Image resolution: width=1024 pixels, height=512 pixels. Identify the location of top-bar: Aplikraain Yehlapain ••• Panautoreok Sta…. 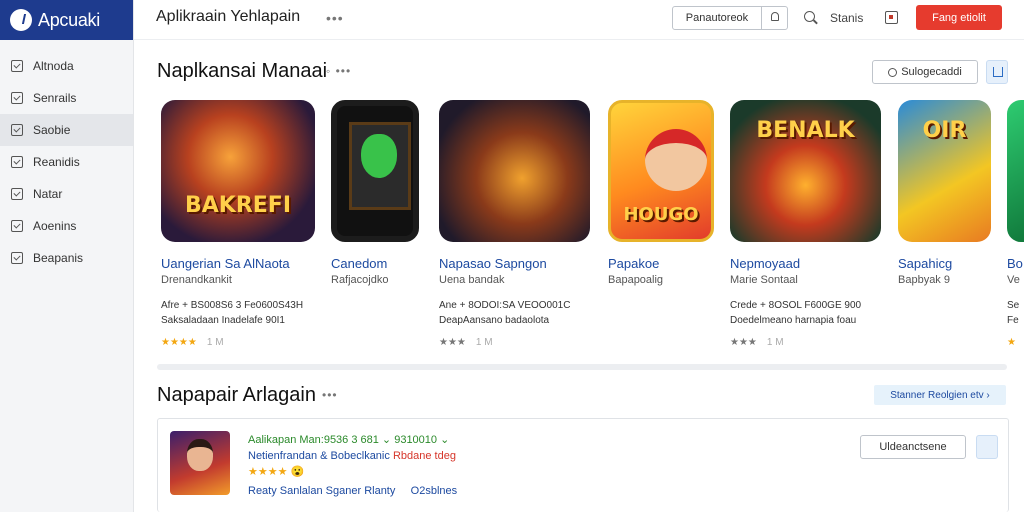
(579, 20).